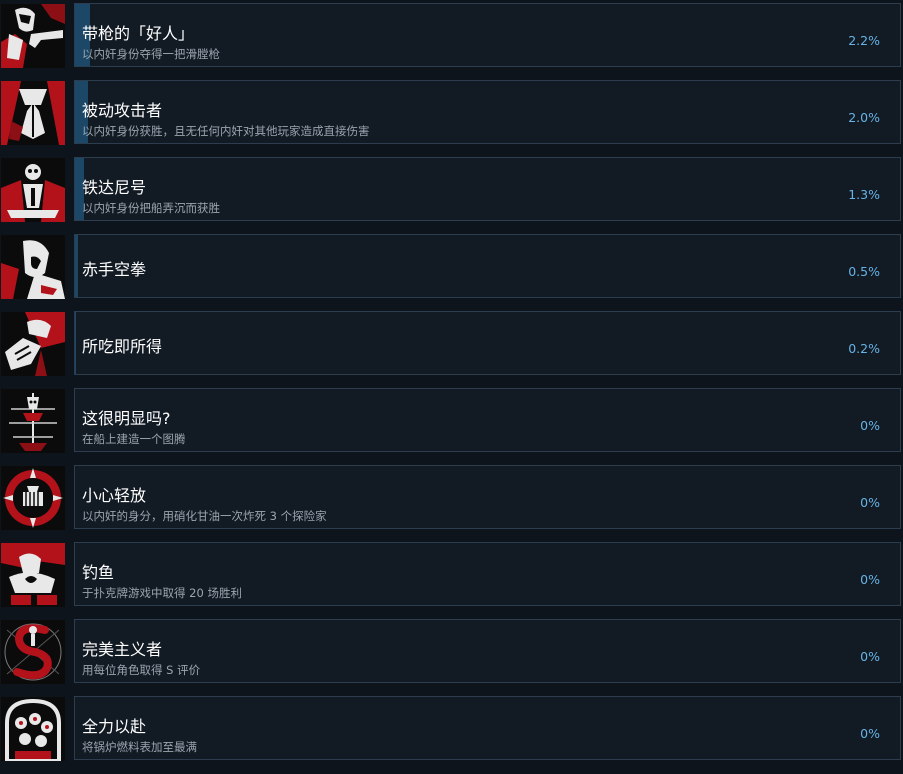  I want to click on achievement-card: 小心轻放 以内奸的身分，用硝化甘油一次炸死 3 个探险家 0%, so click(487, 497).